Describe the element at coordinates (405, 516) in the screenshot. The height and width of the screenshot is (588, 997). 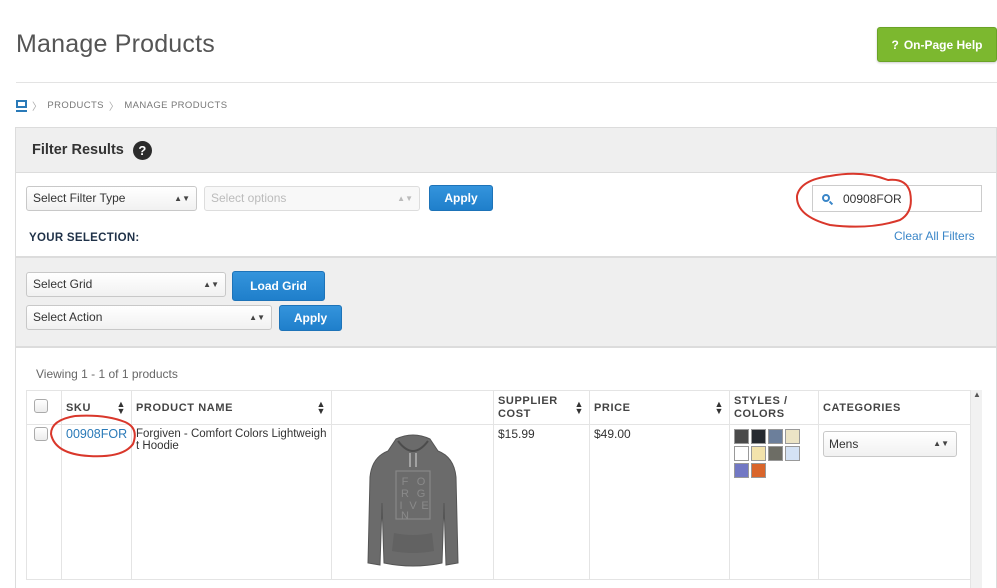
I see `hoodie-letter: N` at that location.